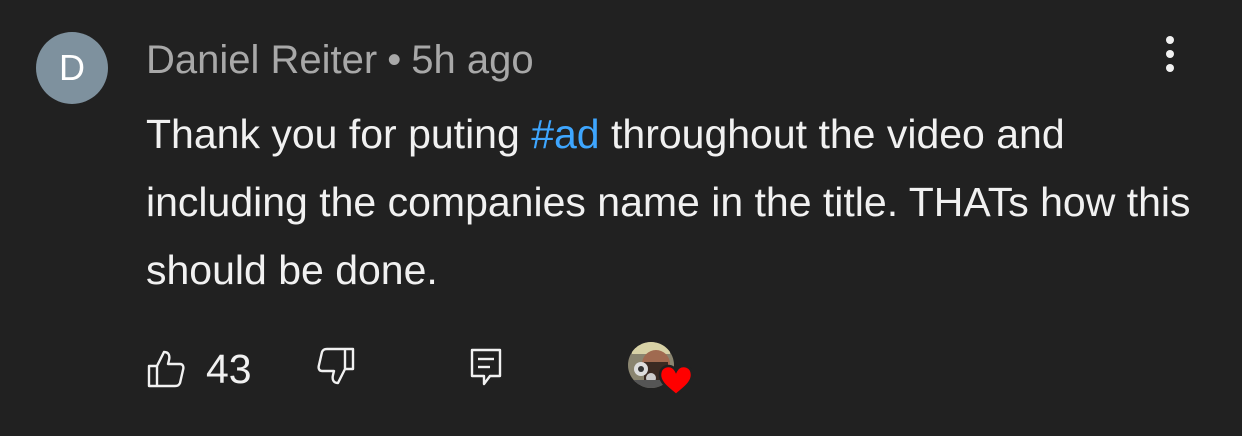 Image resolution: width=1242 pixels, height=436 pixels. Describe the element at coordinates (261, 60) in the screenshot. I see `author-name: Daniel Reiter` at that location.